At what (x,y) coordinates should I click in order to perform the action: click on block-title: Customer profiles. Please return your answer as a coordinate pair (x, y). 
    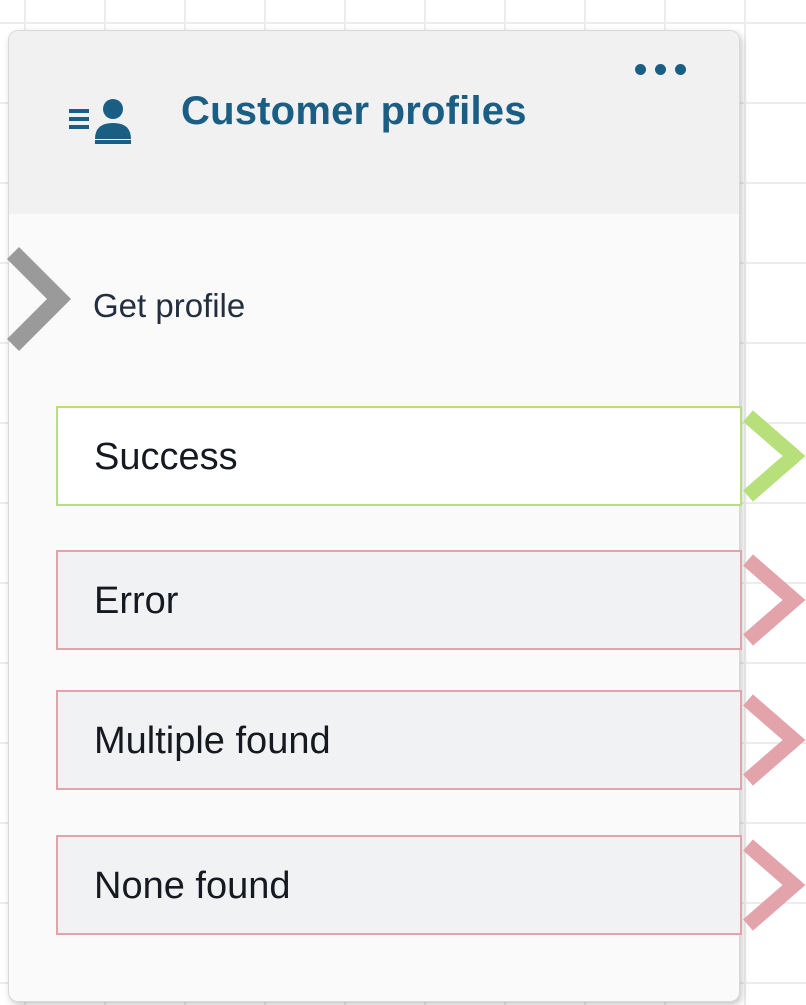
    Looking at the image, I should click on (354, 111).